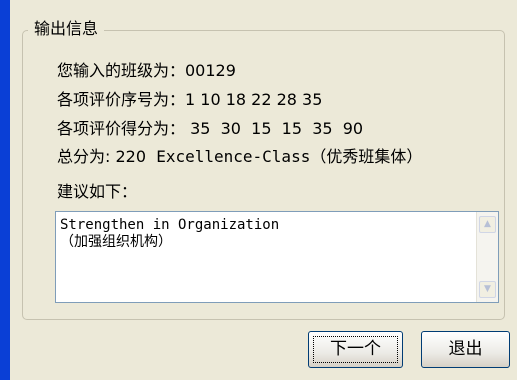 The height and width of the screenshot is (380, 517). Describe the element at coordinates (487, 224) in the screenshot. I see `scroll-up-icon: ▲` at that location.